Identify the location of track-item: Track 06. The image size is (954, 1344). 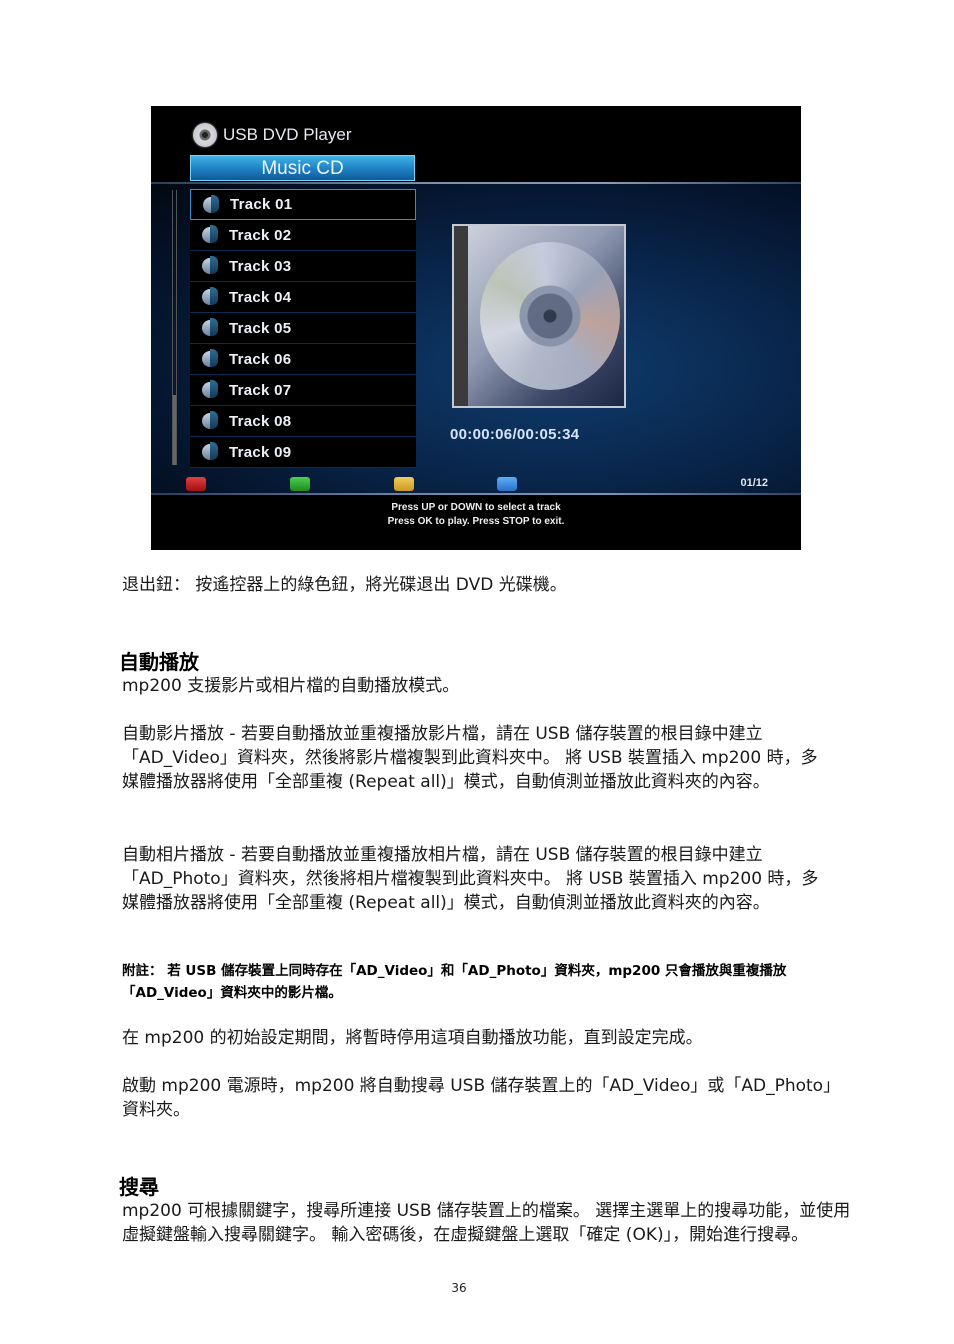
(303, 359).